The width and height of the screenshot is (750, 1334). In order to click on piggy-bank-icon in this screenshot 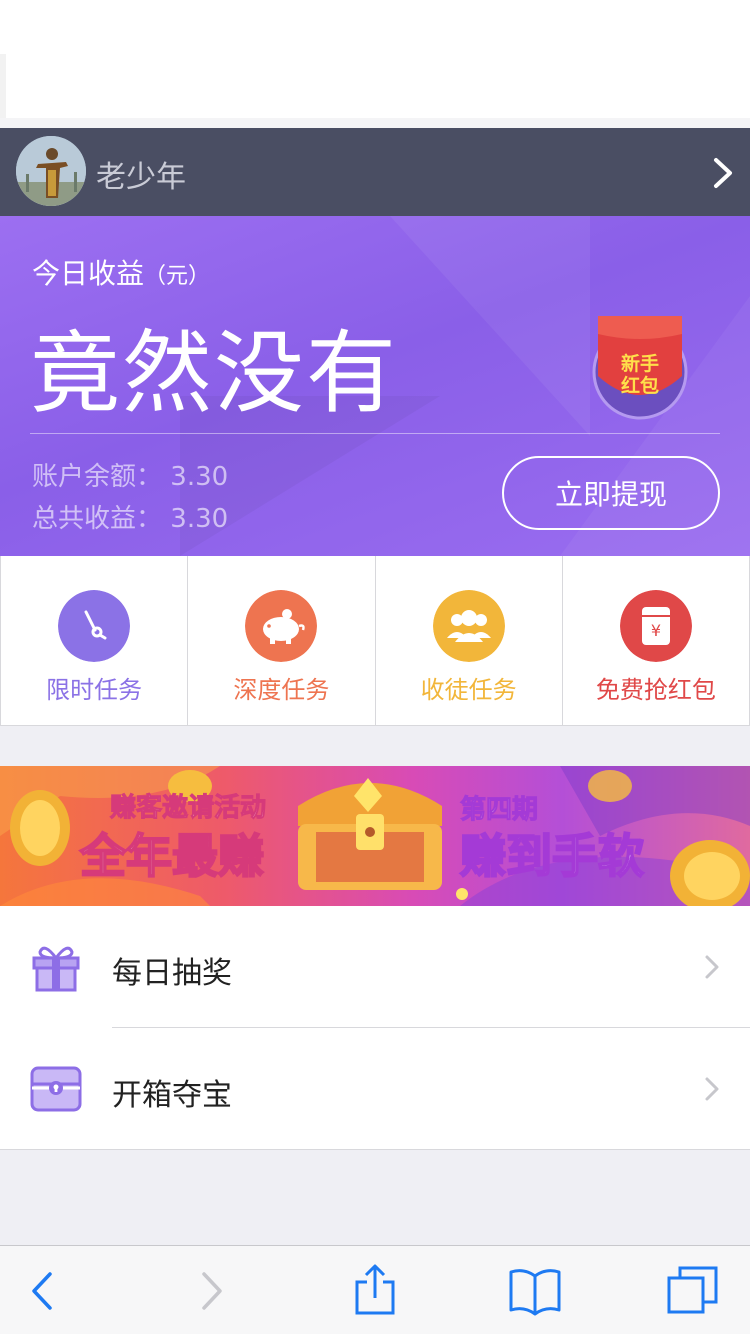, I will do `click(281, 626)`.